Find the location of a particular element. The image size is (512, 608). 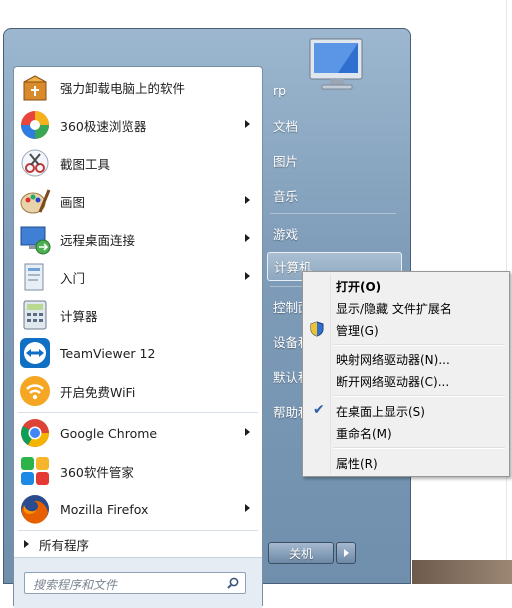

context-item-label: 显示/隐藏 文件扩展名 is located at coordinates (394, 309).